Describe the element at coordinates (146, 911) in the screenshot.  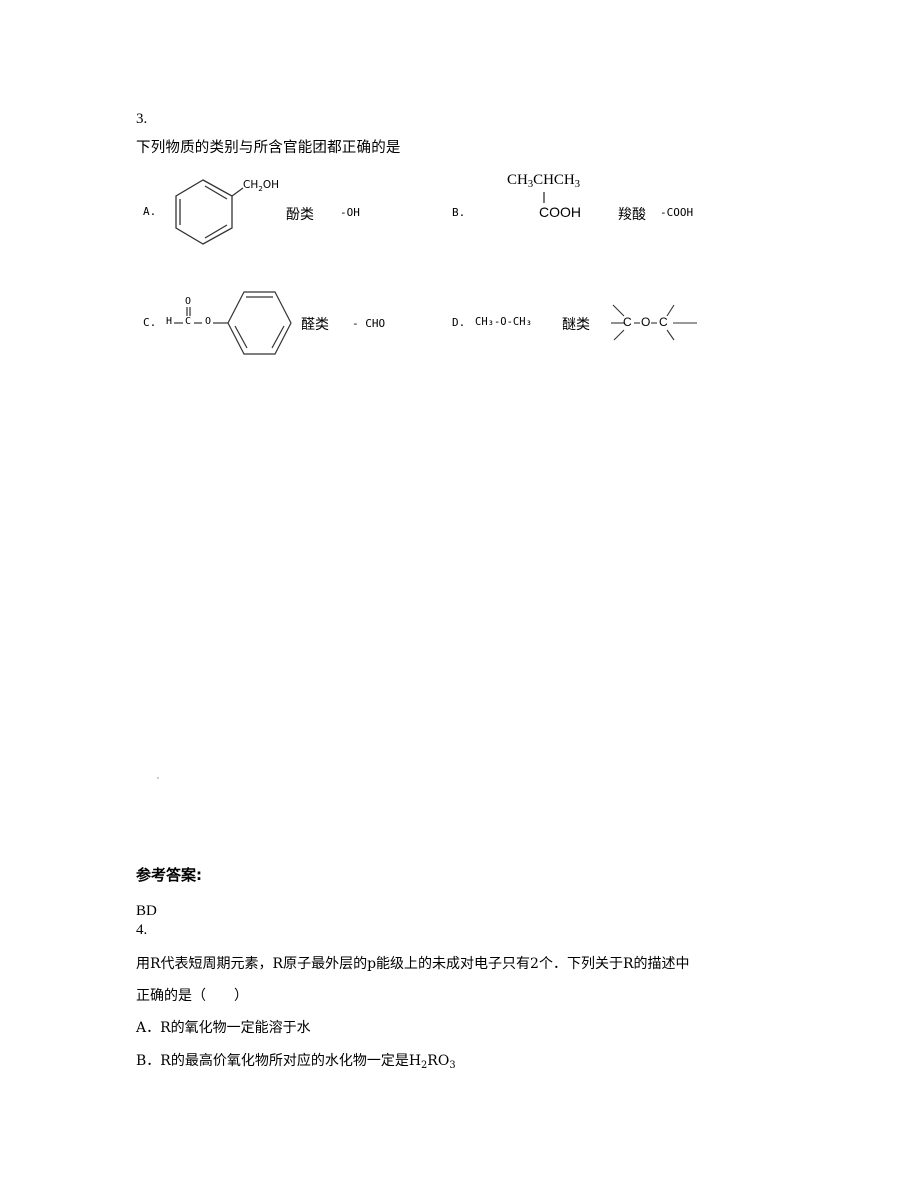
I see `answer-value: BD` at that location.